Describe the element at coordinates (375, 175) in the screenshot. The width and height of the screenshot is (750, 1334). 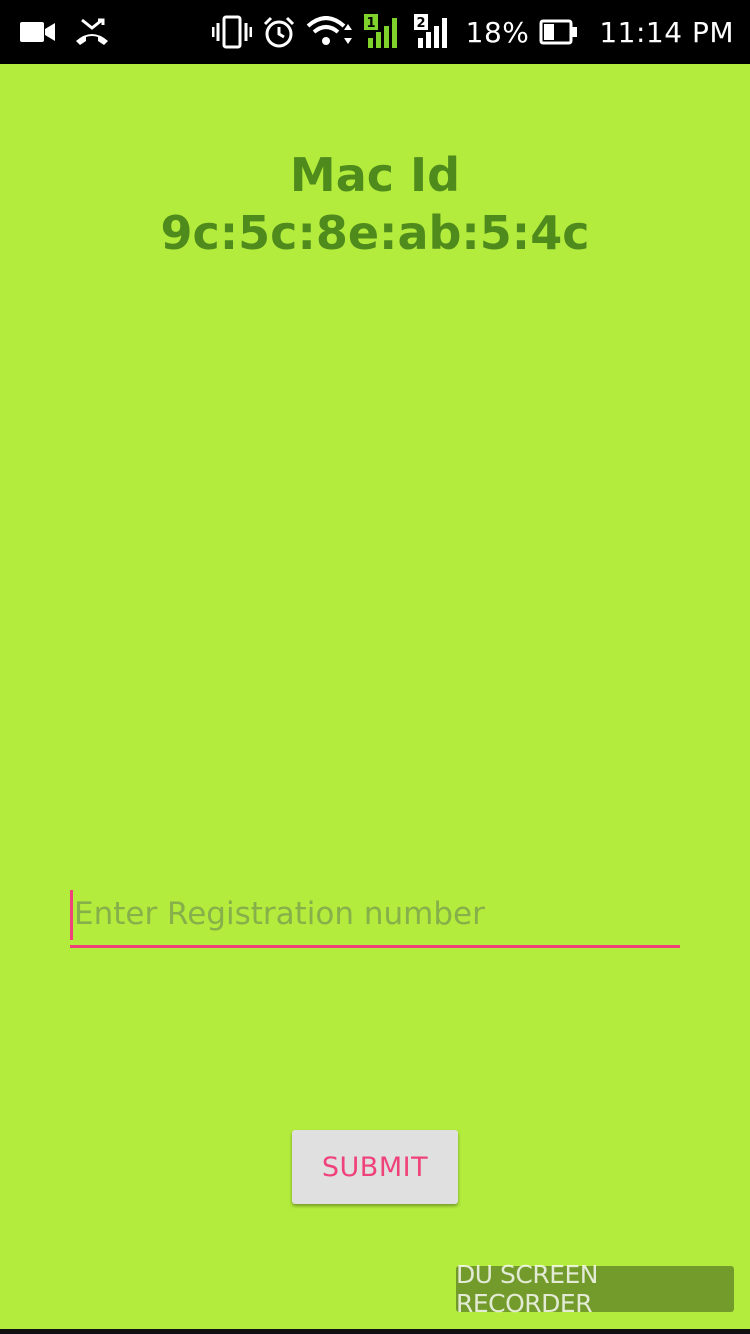
I see `mac-id-label: Mac Id` at that location.